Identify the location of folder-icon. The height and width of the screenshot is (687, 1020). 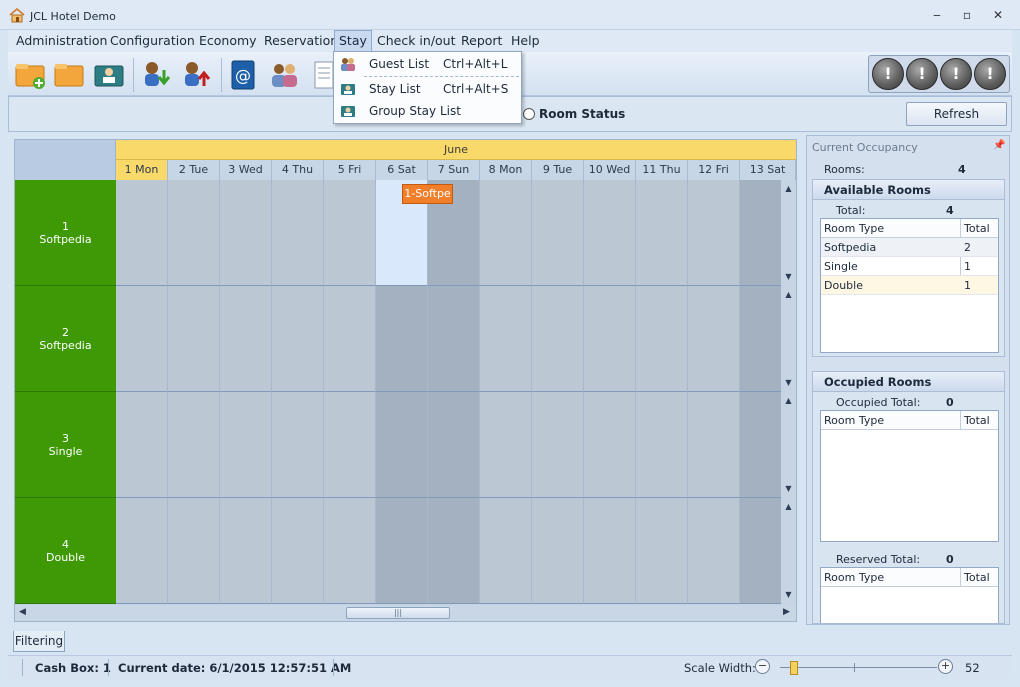
(69, 75).